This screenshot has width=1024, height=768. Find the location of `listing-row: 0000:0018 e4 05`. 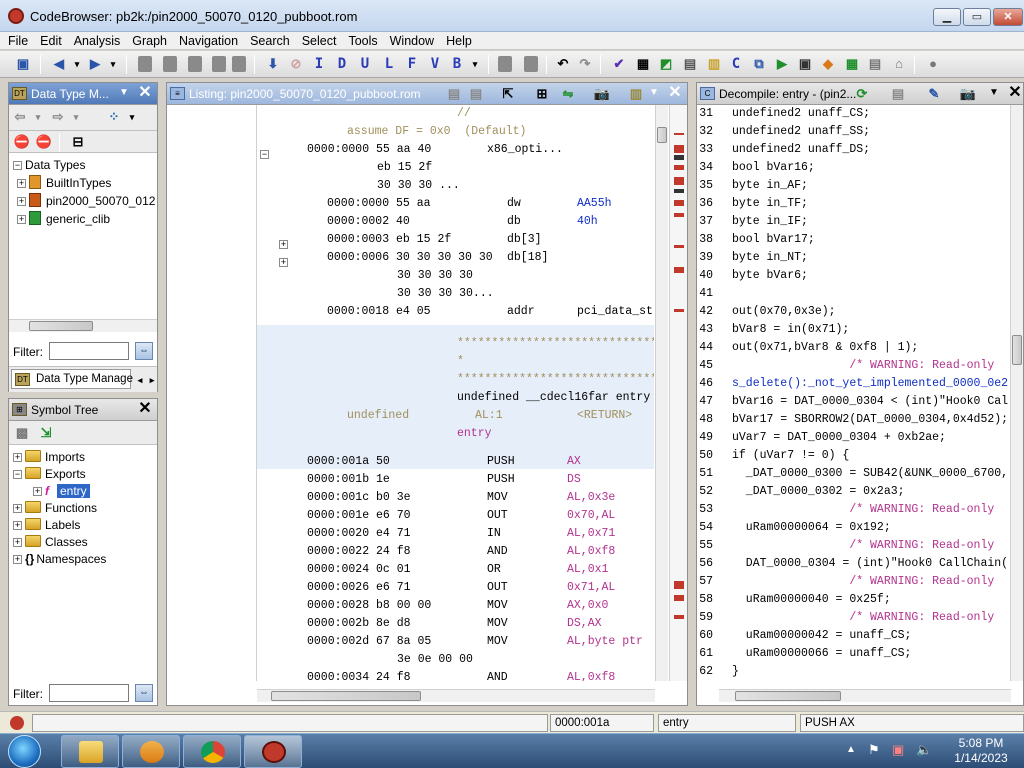

listing-row: 0000:0018 e4 05 is located at coordinates (379, 312).